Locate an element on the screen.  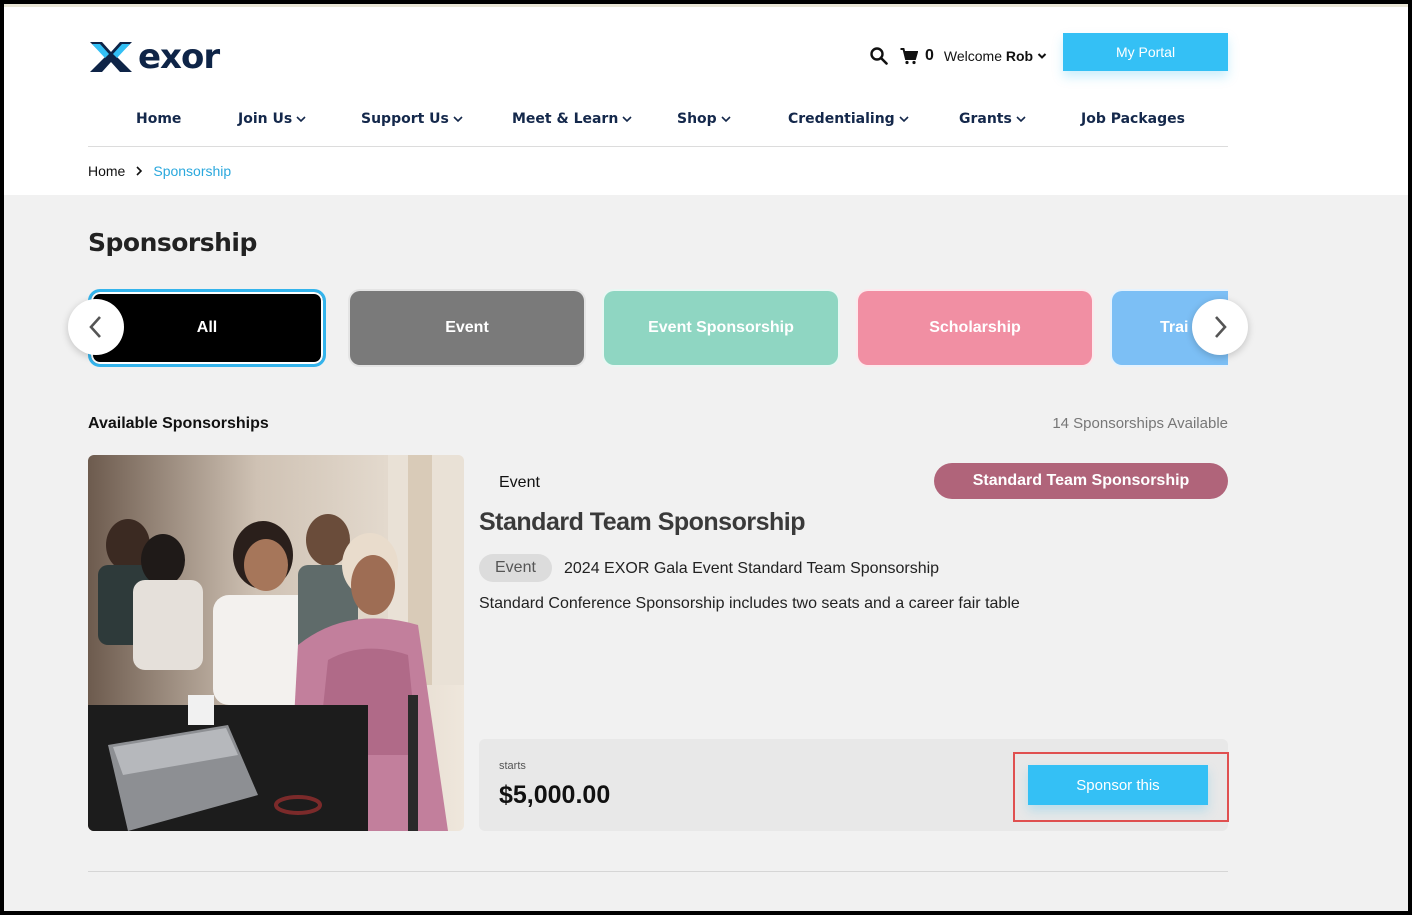
utility-bar: 0 Welcome Rob is located at coordinates (958, 56).